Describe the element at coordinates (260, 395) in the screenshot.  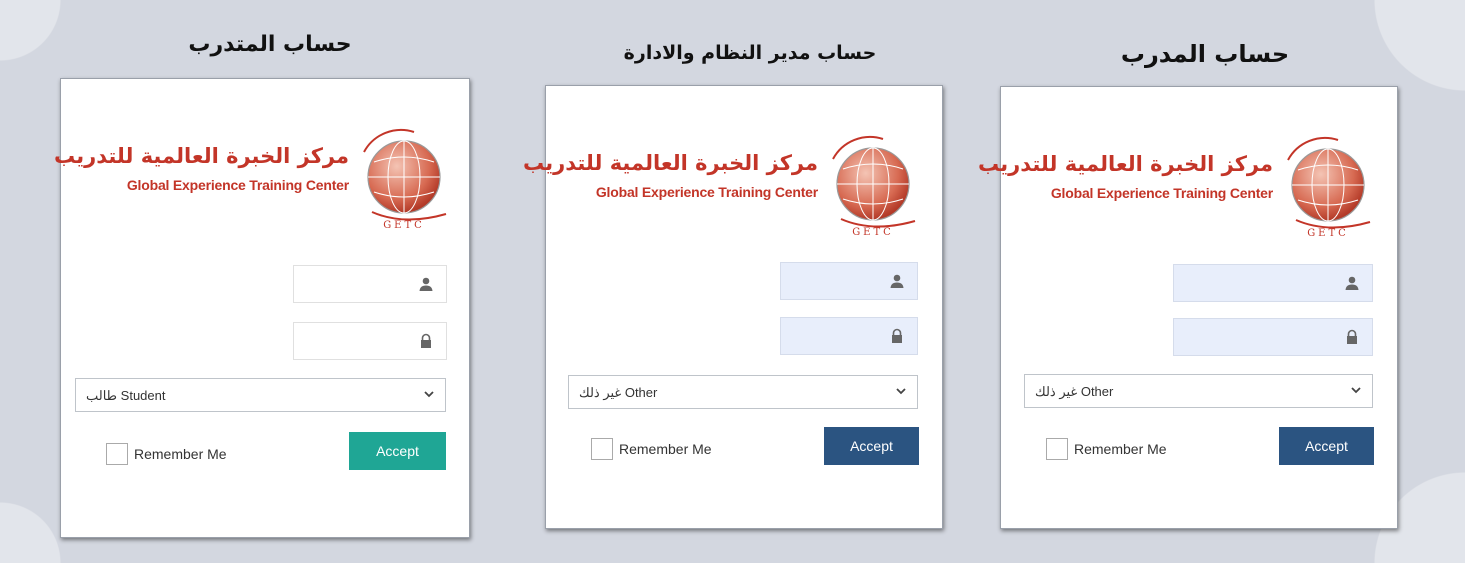
I see `account-type-select: طالب Student` at that location.